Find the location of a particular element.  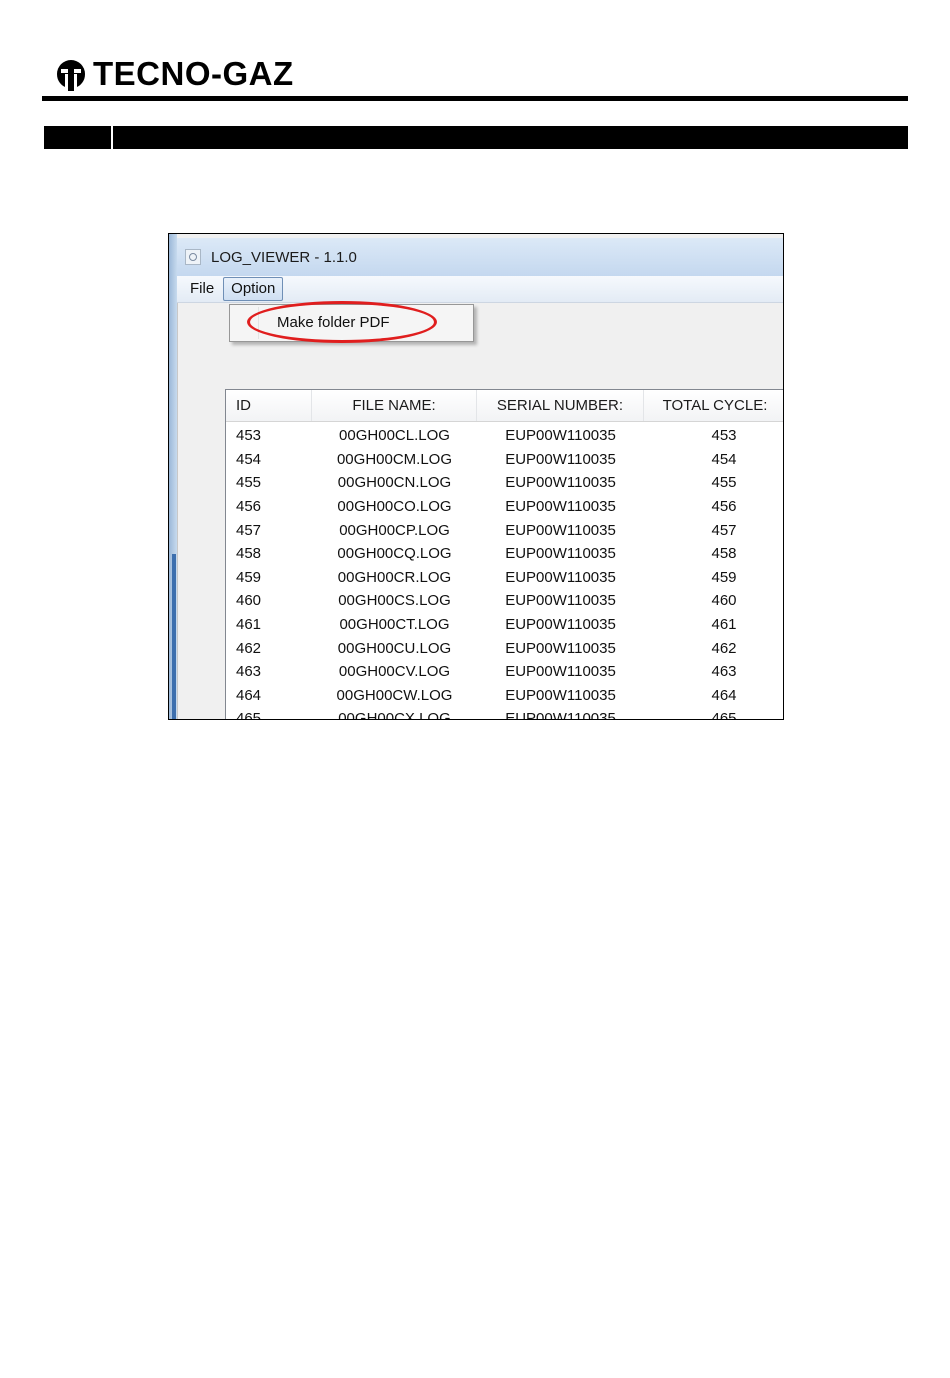

cell-file-name: 00GH00CQ.LOG is located at coordinates (394, 554).